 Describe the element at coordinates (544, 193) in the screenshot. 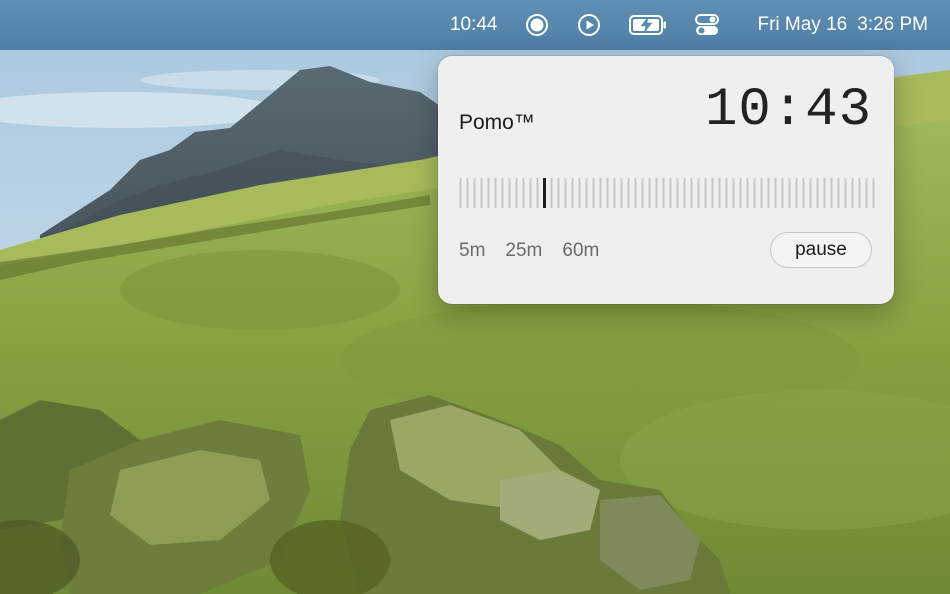

I see `slider-handle` at that location.